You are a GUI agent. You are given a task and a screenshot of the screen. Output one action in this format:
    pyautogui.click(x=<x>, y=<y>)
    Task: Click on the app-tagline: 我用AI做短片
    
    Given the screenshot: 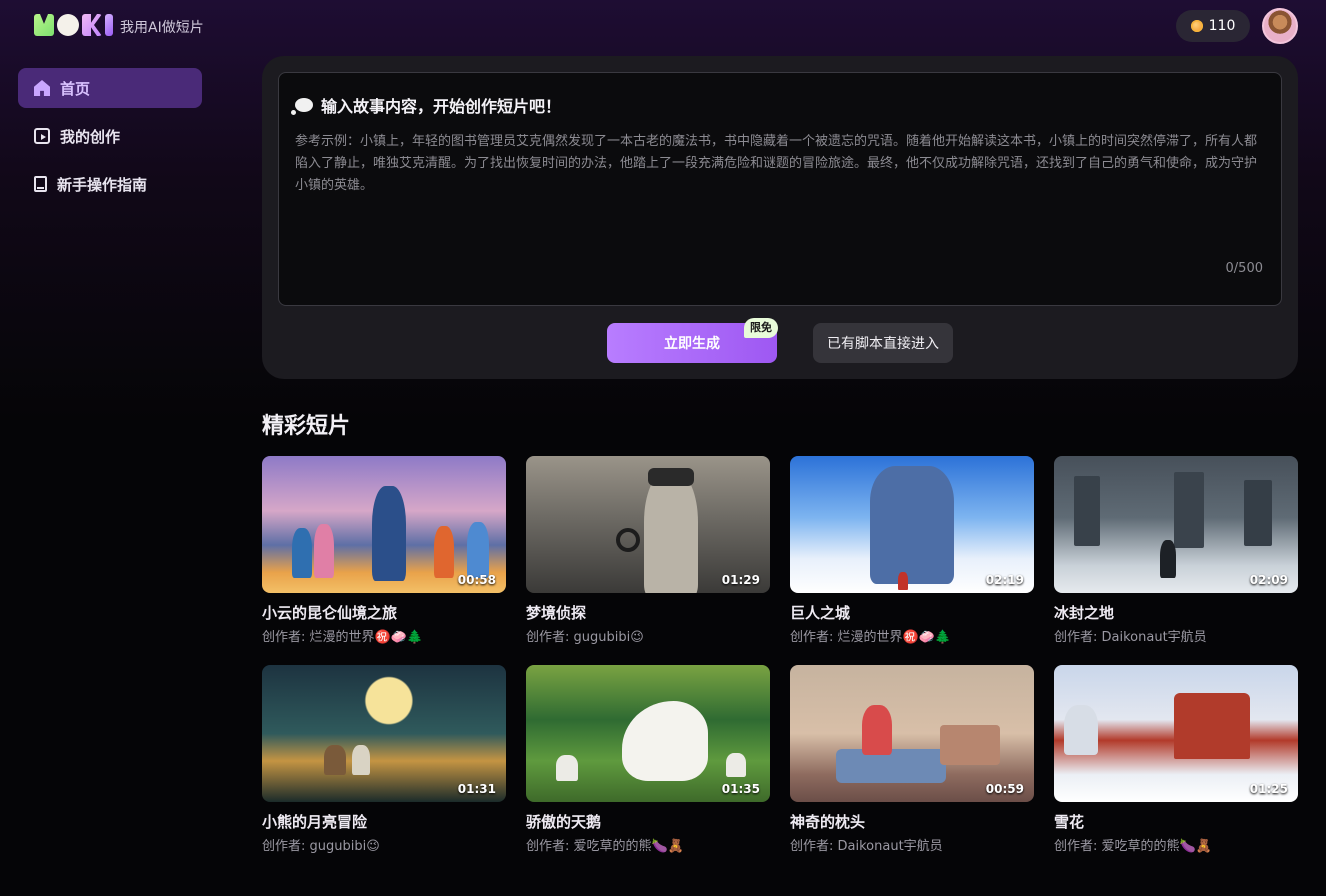 What is the action you would take?
    pyautogui.click(x=162, y=28)
    